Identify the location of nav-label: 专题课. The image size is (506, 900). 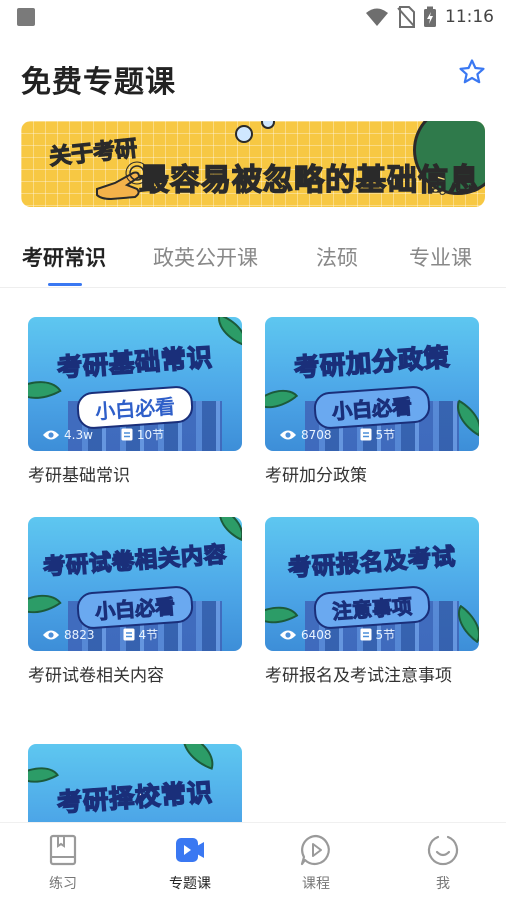
(190, 884).